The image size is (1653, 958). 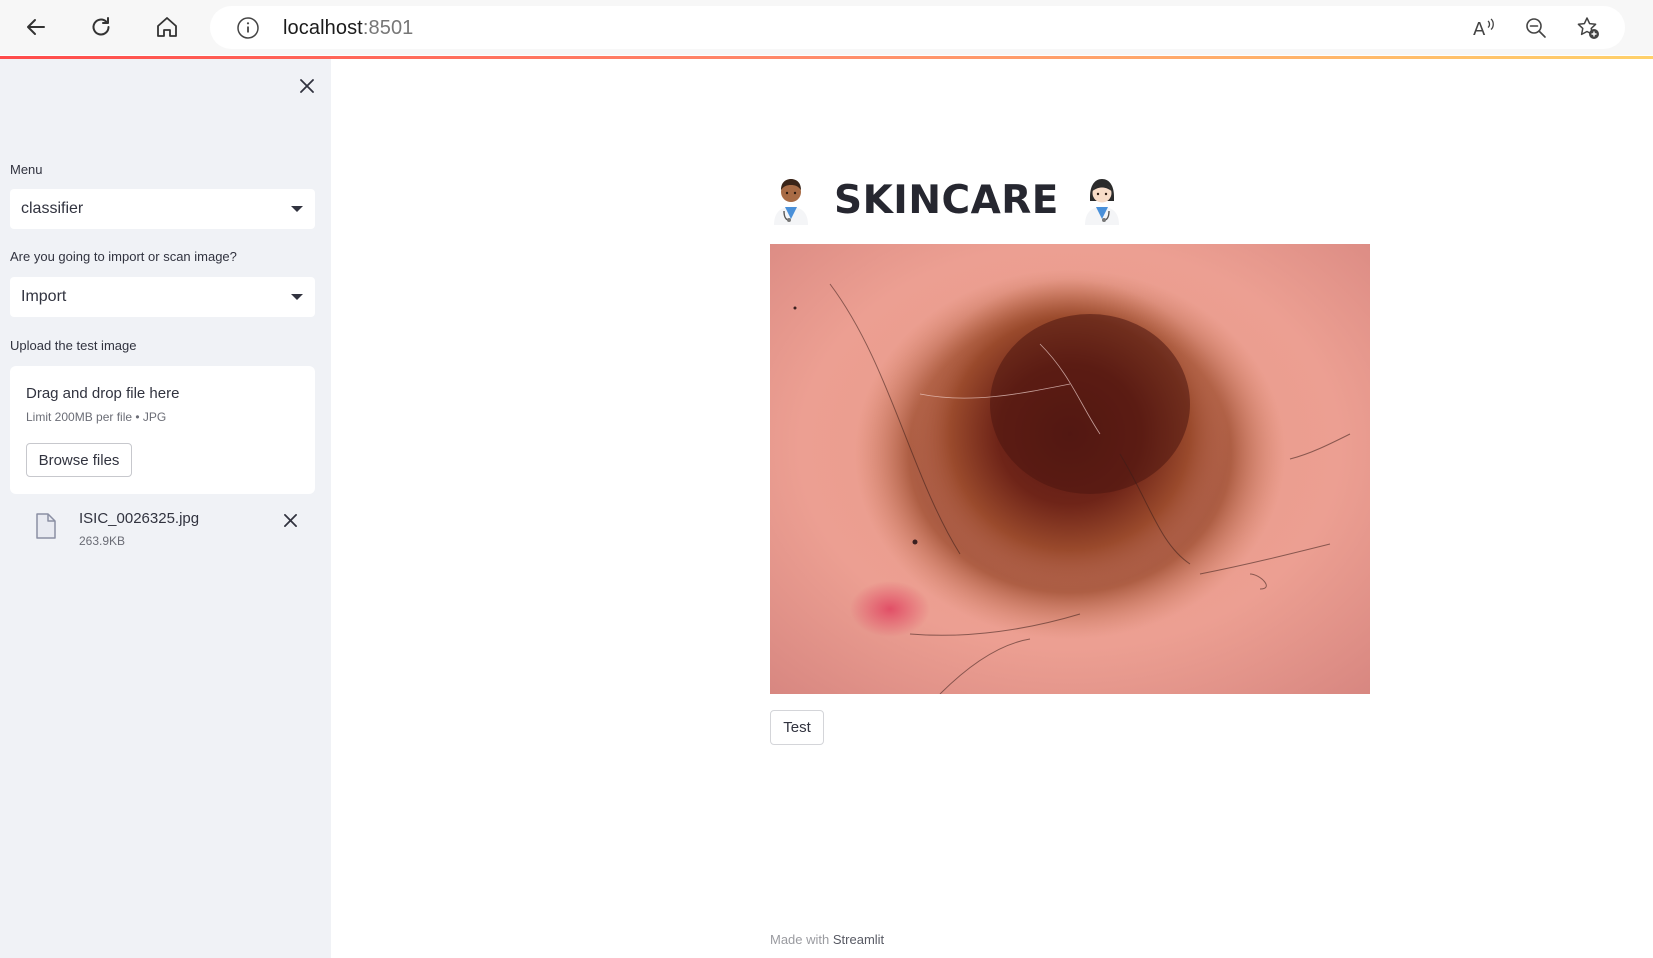 What do you see at coordinates (167, 27) in the screenshot?
I see `home-icon` at bounding box center [167, 27].